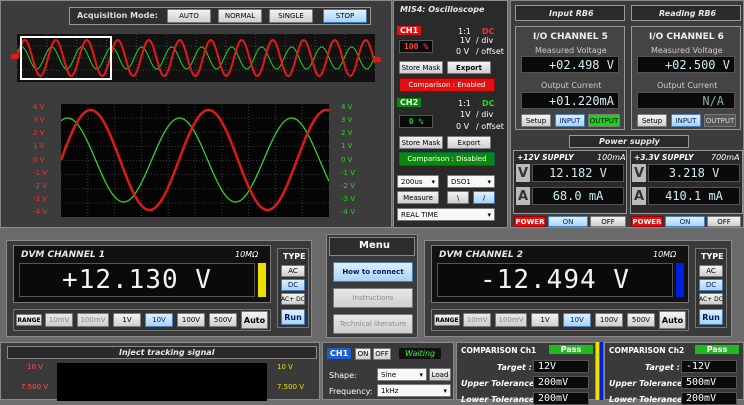 The height and width of the screenshot is (405, 744). What do you see at coordinates (639, 173) in the screenshot?
I see `supply-33v-v-badge-text: V` at bounding box center [639, 173].